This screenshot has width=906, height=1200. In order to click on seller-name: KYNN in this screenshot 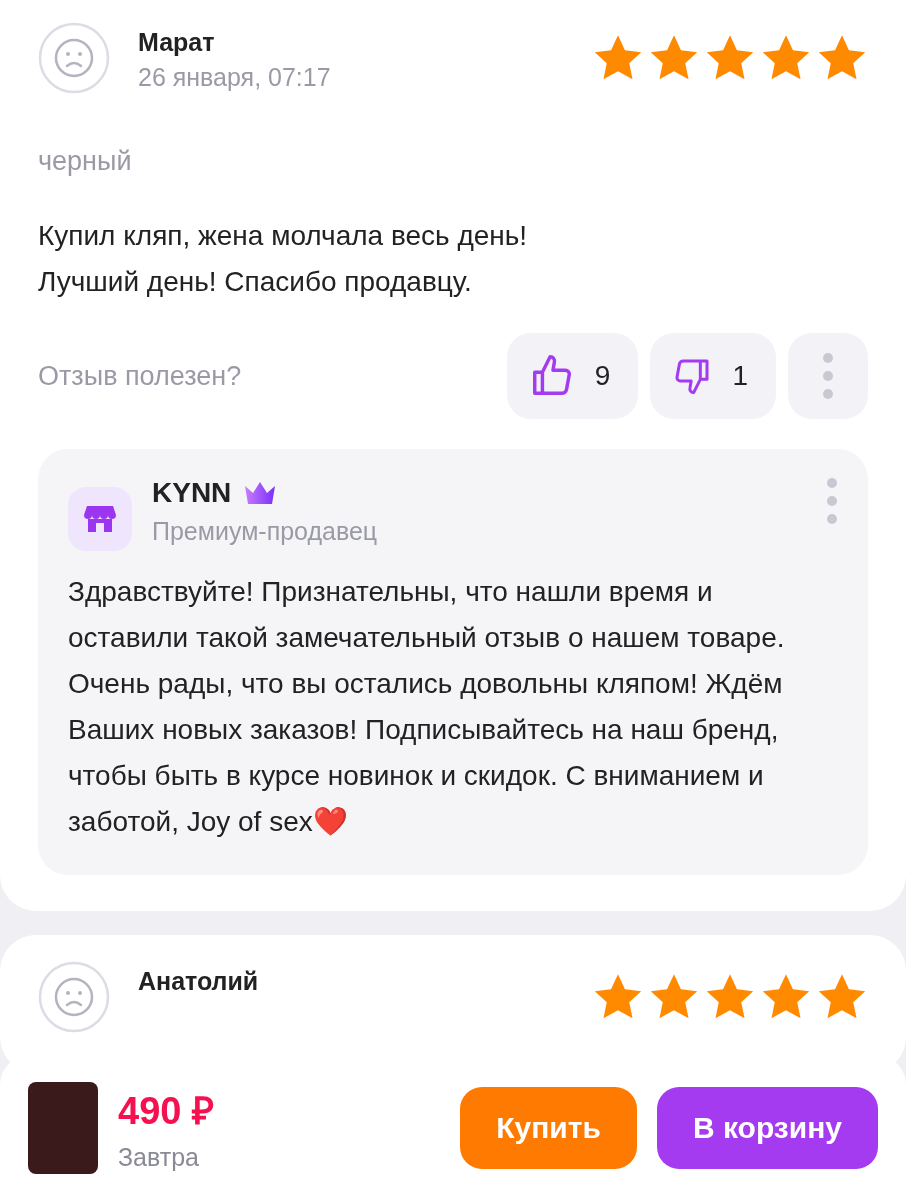, I will do `click(192, 493)`.